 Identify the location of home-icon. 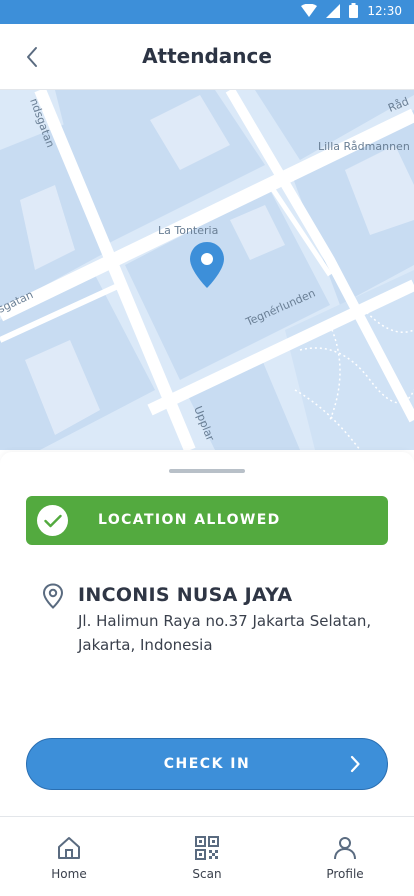
(69, 848).